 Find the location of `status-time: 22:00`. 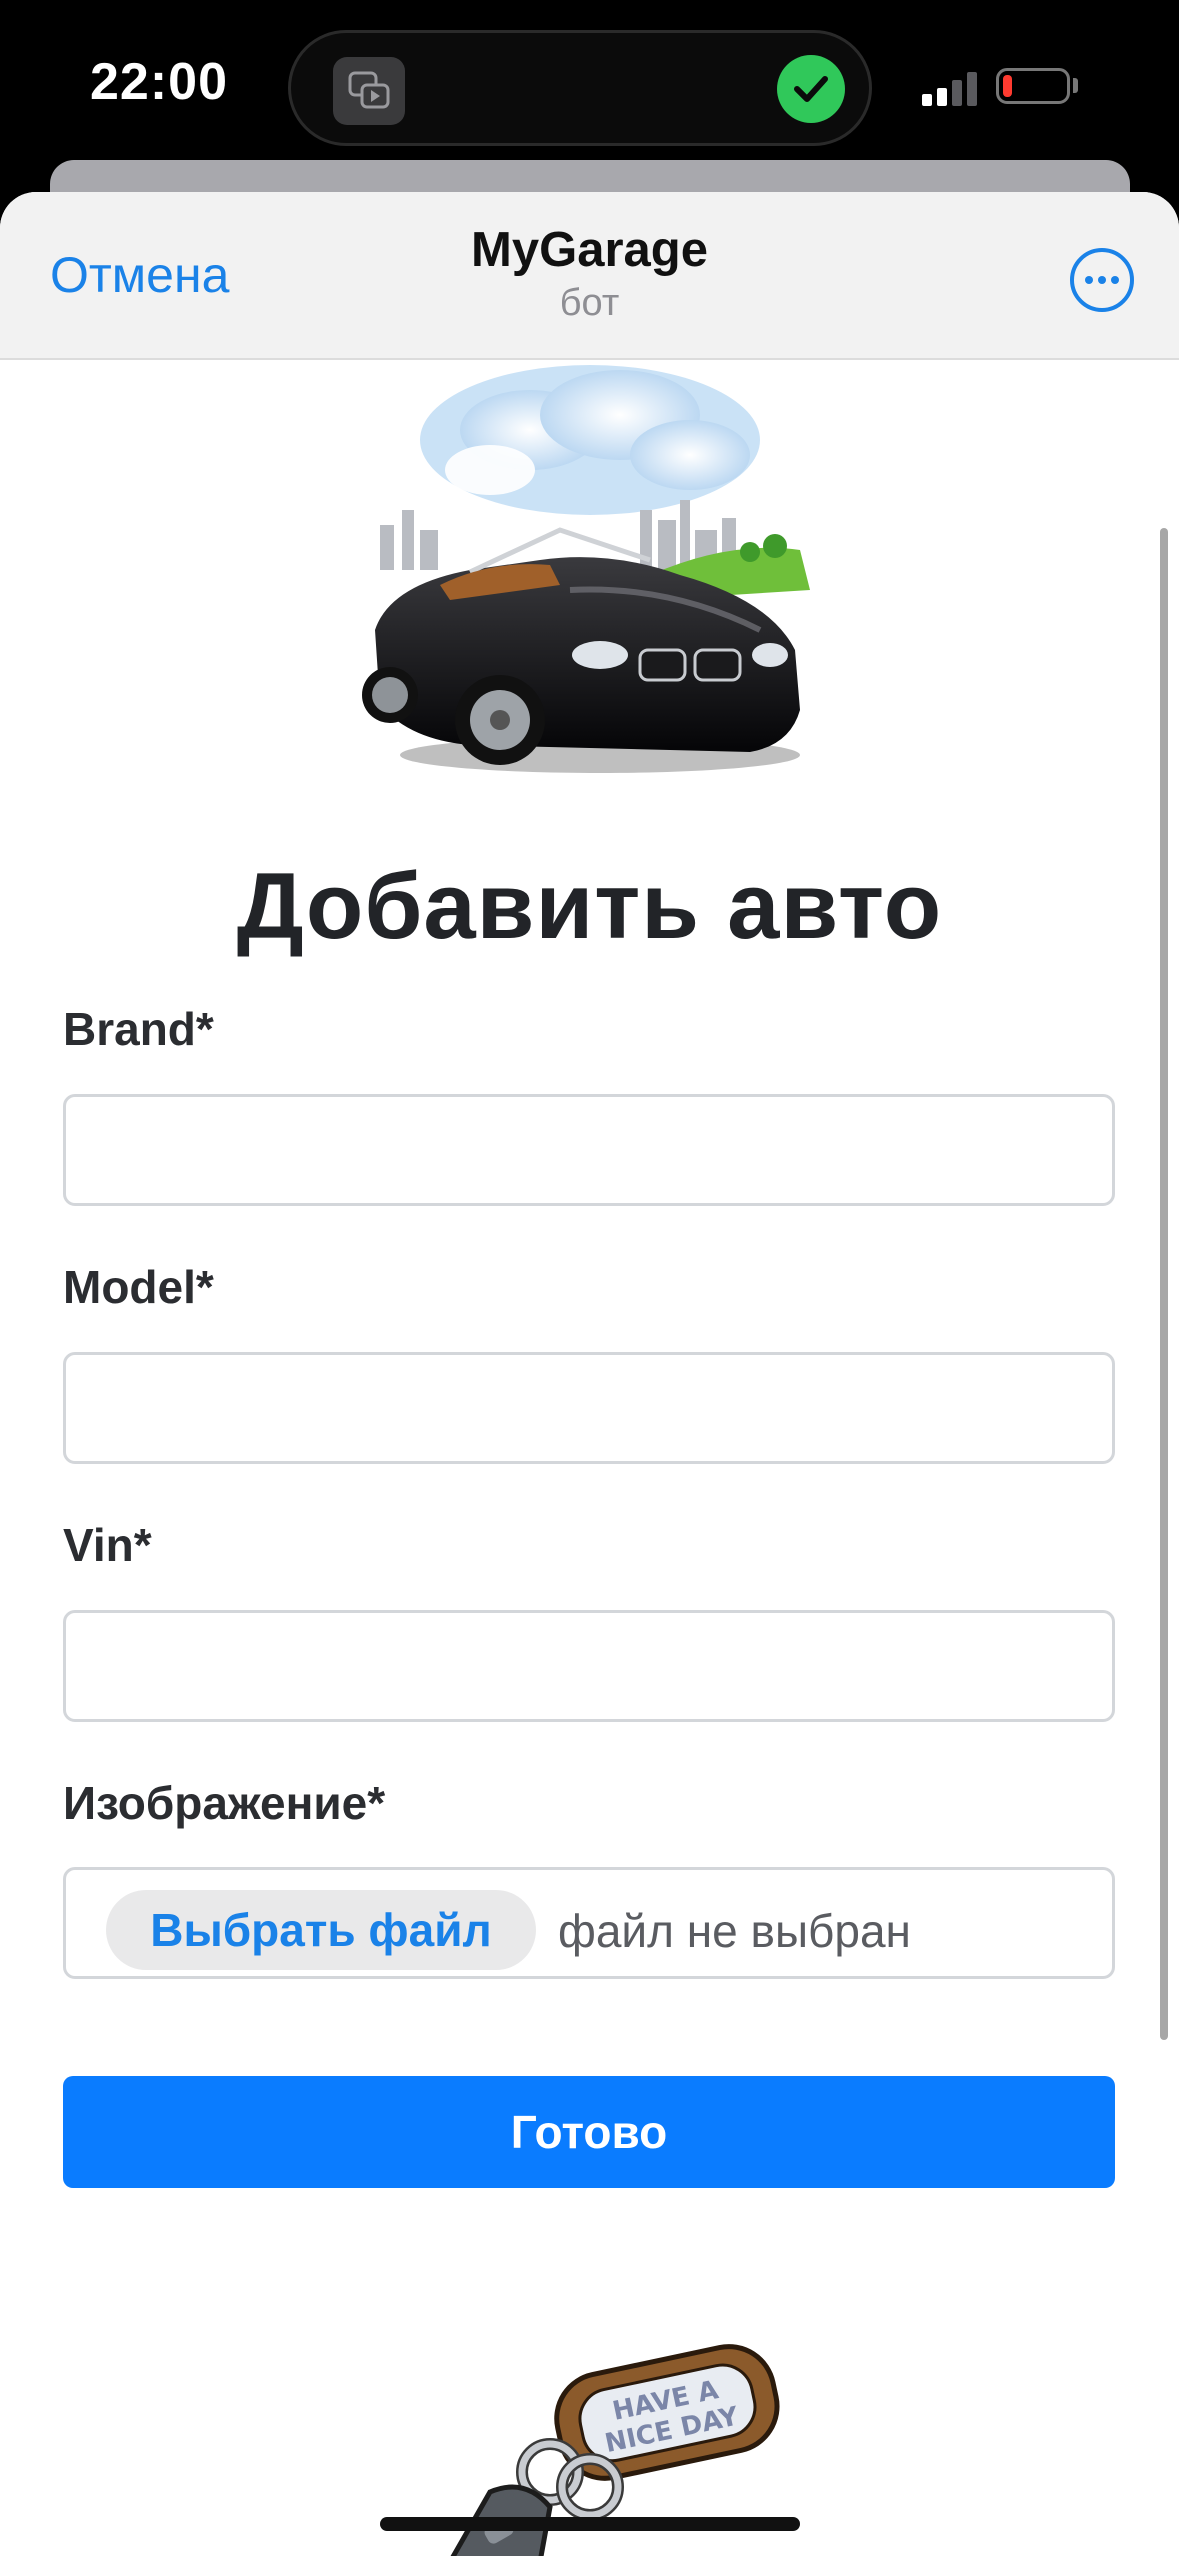

status-time: 22:00 is located at coordinates (159, 82).